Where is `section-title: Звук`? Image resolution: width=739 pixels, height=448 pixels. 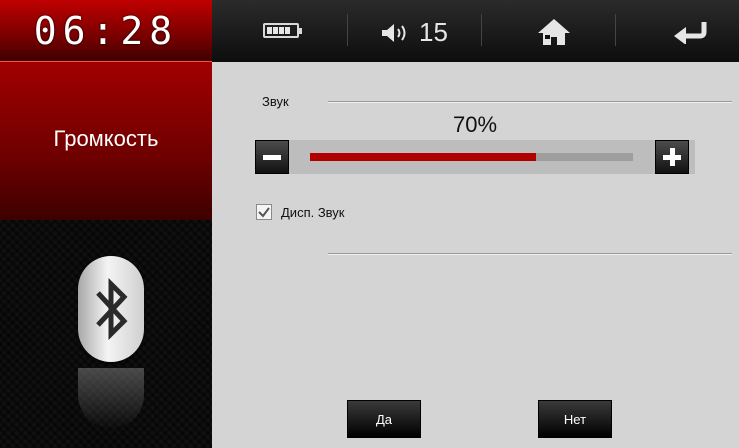
section-title: Звук is located at coordinates (275, 101).